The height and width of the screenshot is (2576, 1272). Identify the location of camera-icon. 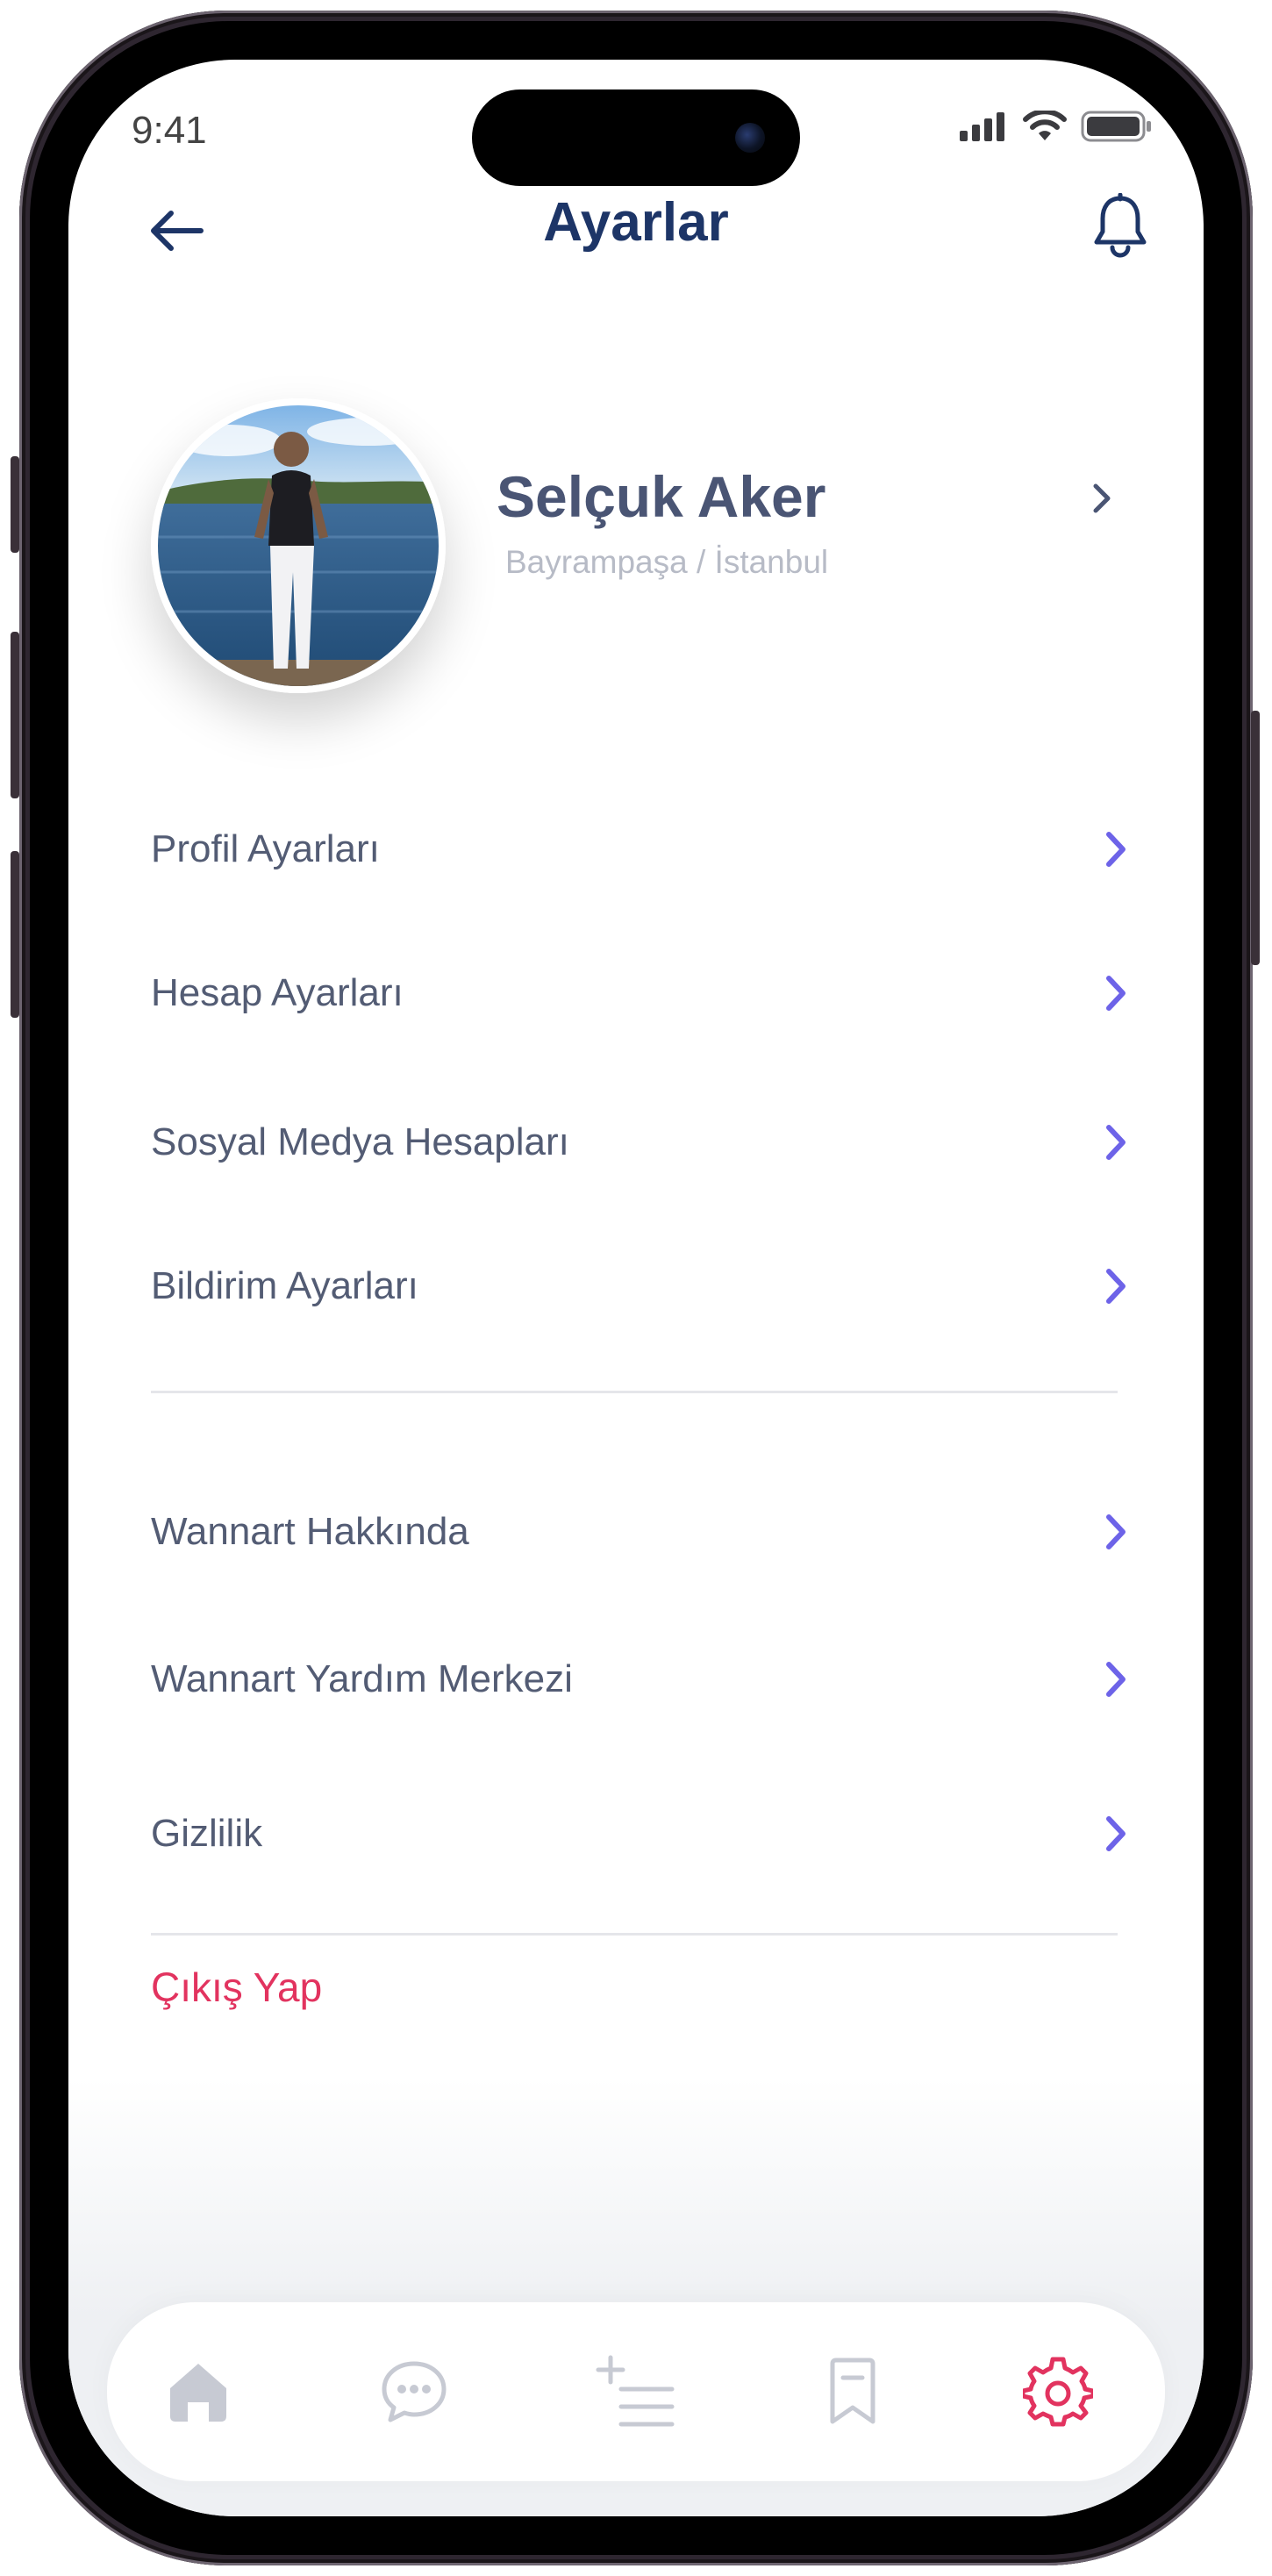
(750, 138).